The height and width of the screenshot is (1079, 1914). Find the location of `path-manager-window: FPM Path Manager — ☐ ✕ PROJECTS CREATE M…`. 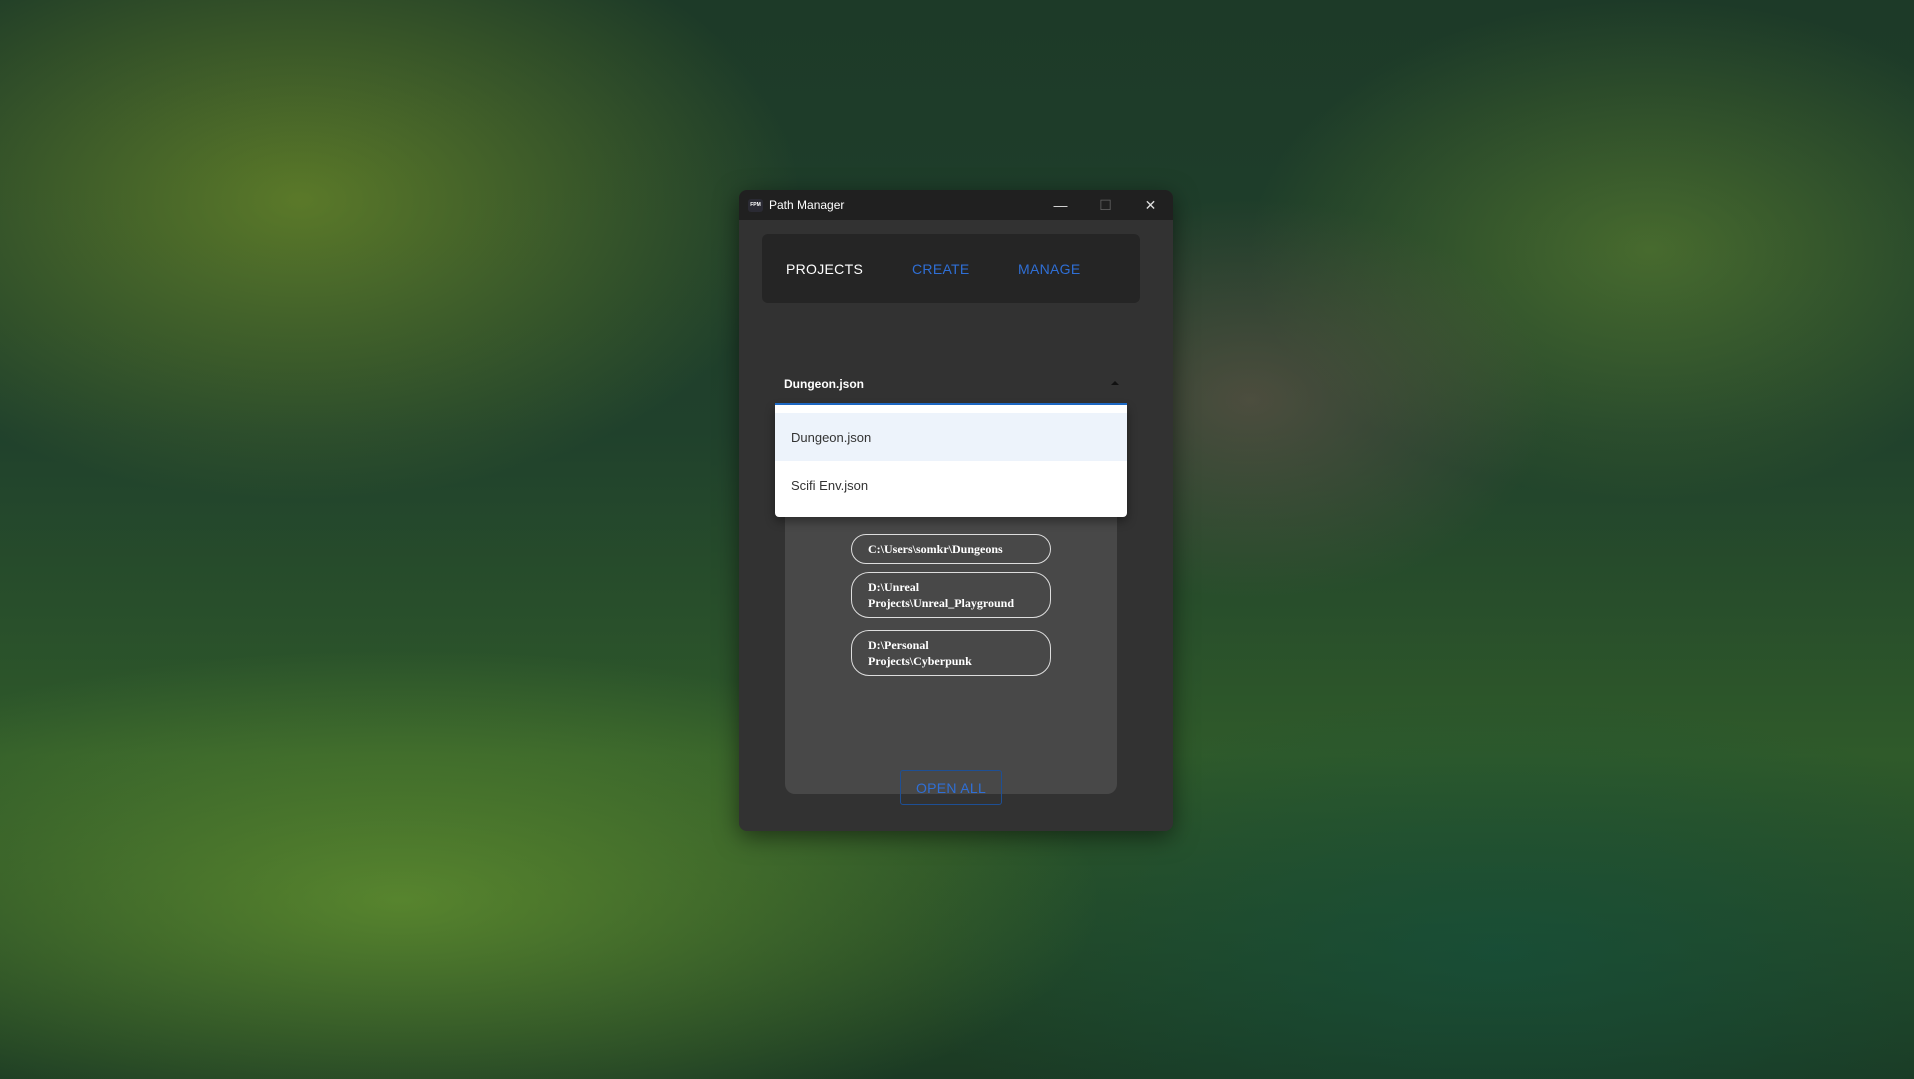

path-manager-window: FPM Path Manager — ☐ ✕ PROJECTS CREATE M… is located at coordinates (956, 510).